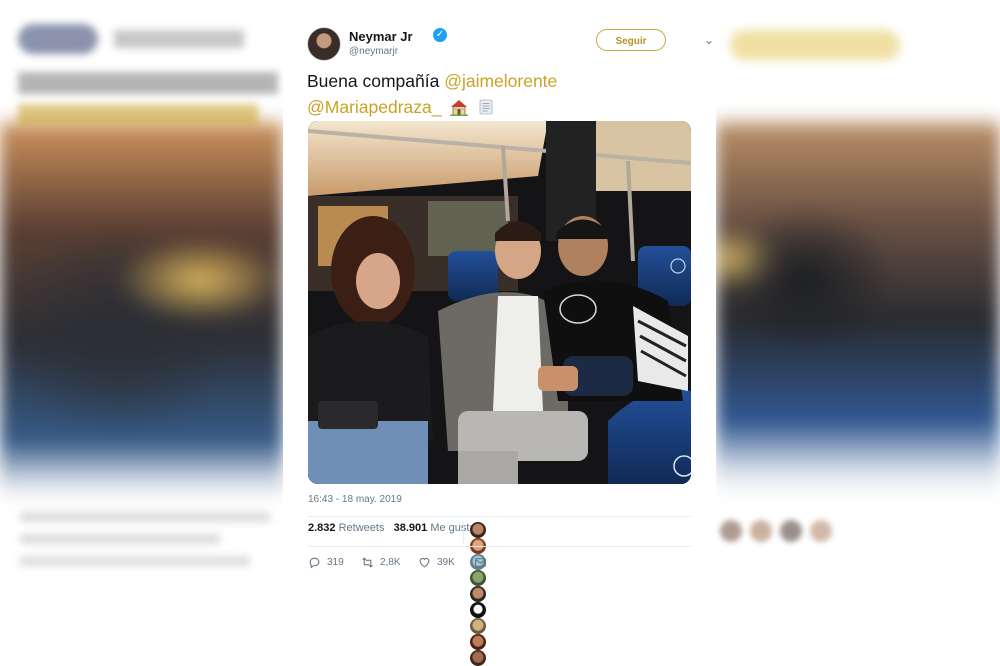 Image resolution: width=1000 pixels, height=666 pixels. Describe the element at coordinates (424, 562) in the screenshot. I see `like-icon` at that location.